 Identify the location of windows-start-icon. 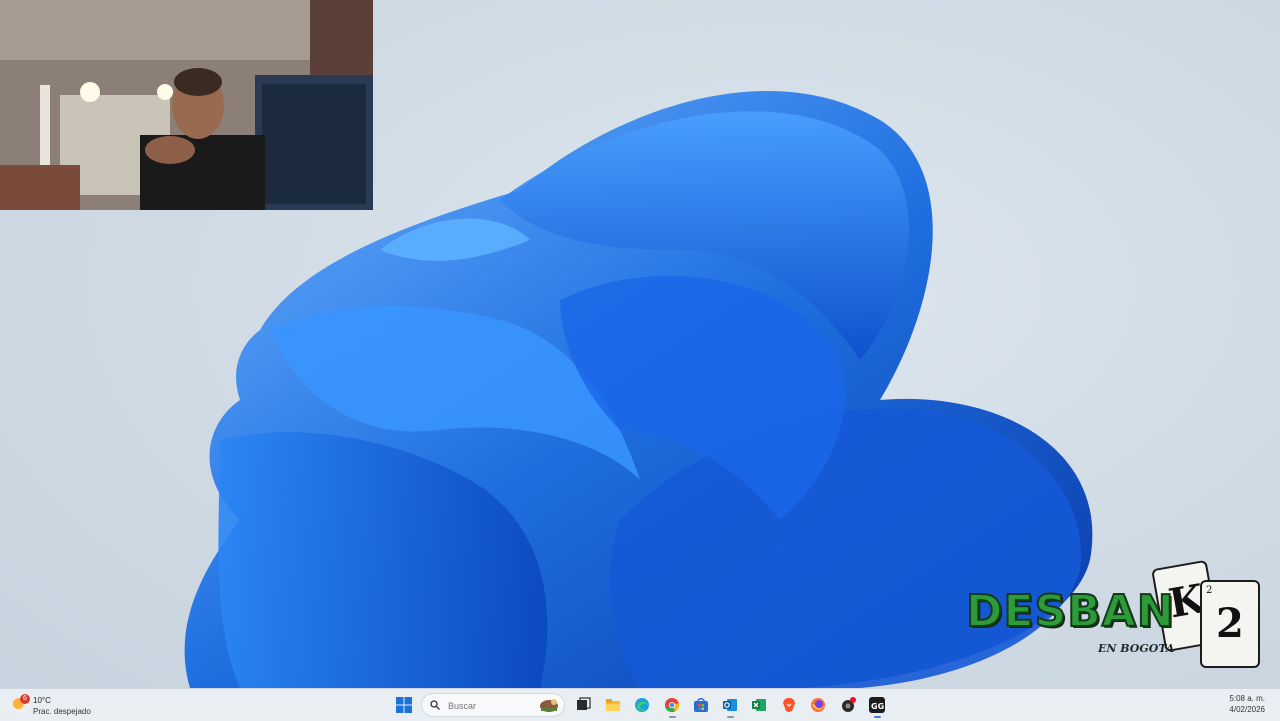
(404, 705).